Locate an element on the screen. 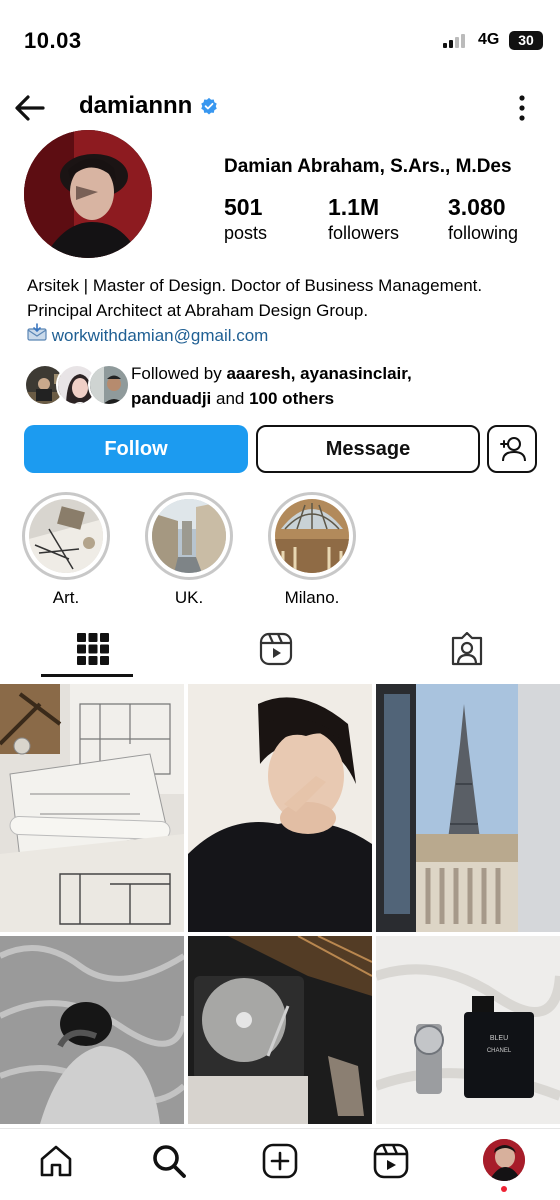 Image resolution: width=560 pixels, height=1200 pixels. username-heading: damiannn is located at coordinates (148, 106).